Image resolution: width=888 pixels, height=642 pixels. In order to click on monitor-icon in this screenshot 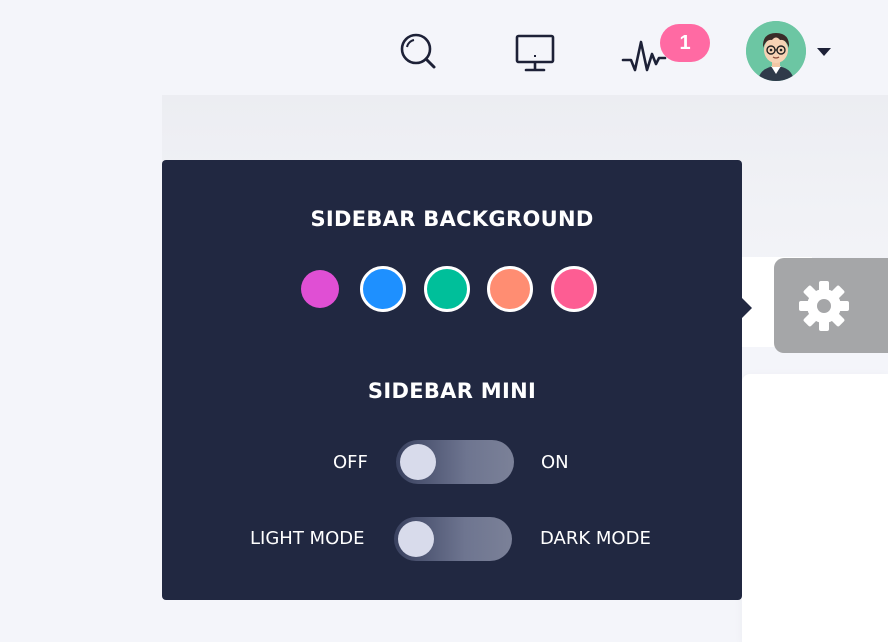, I will do `click(535, 53)`.